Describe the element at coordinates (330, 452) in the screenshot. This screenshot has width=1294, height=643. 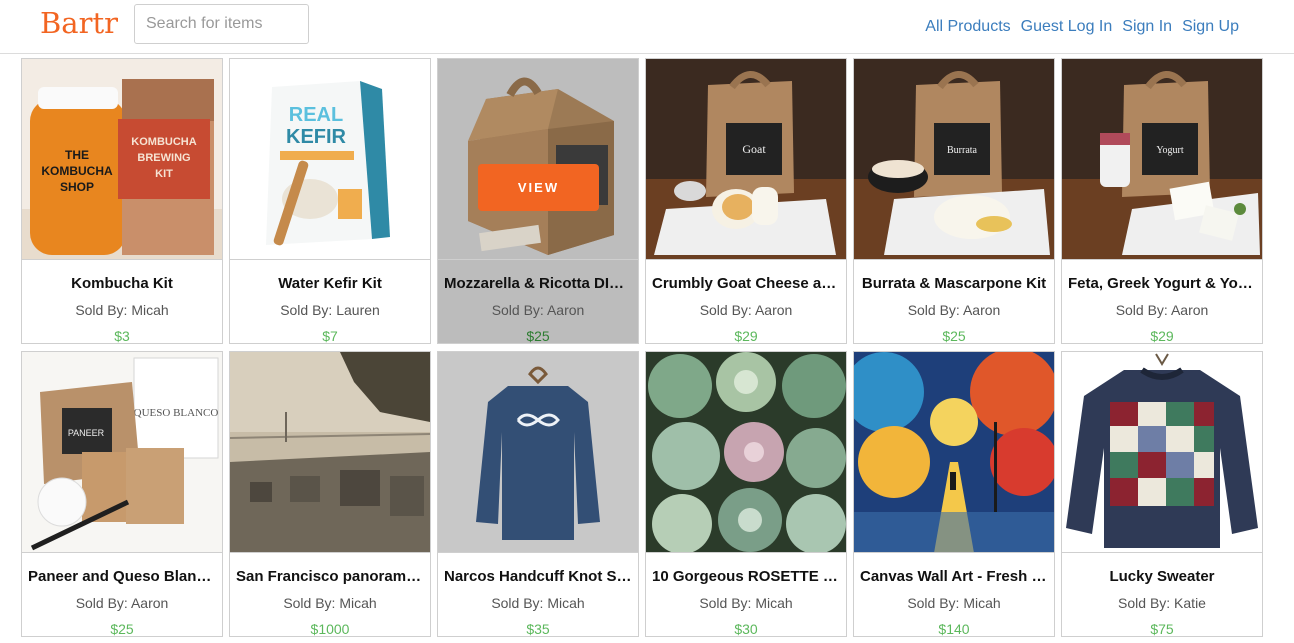
I see `sf-panorama-photo` at that location.